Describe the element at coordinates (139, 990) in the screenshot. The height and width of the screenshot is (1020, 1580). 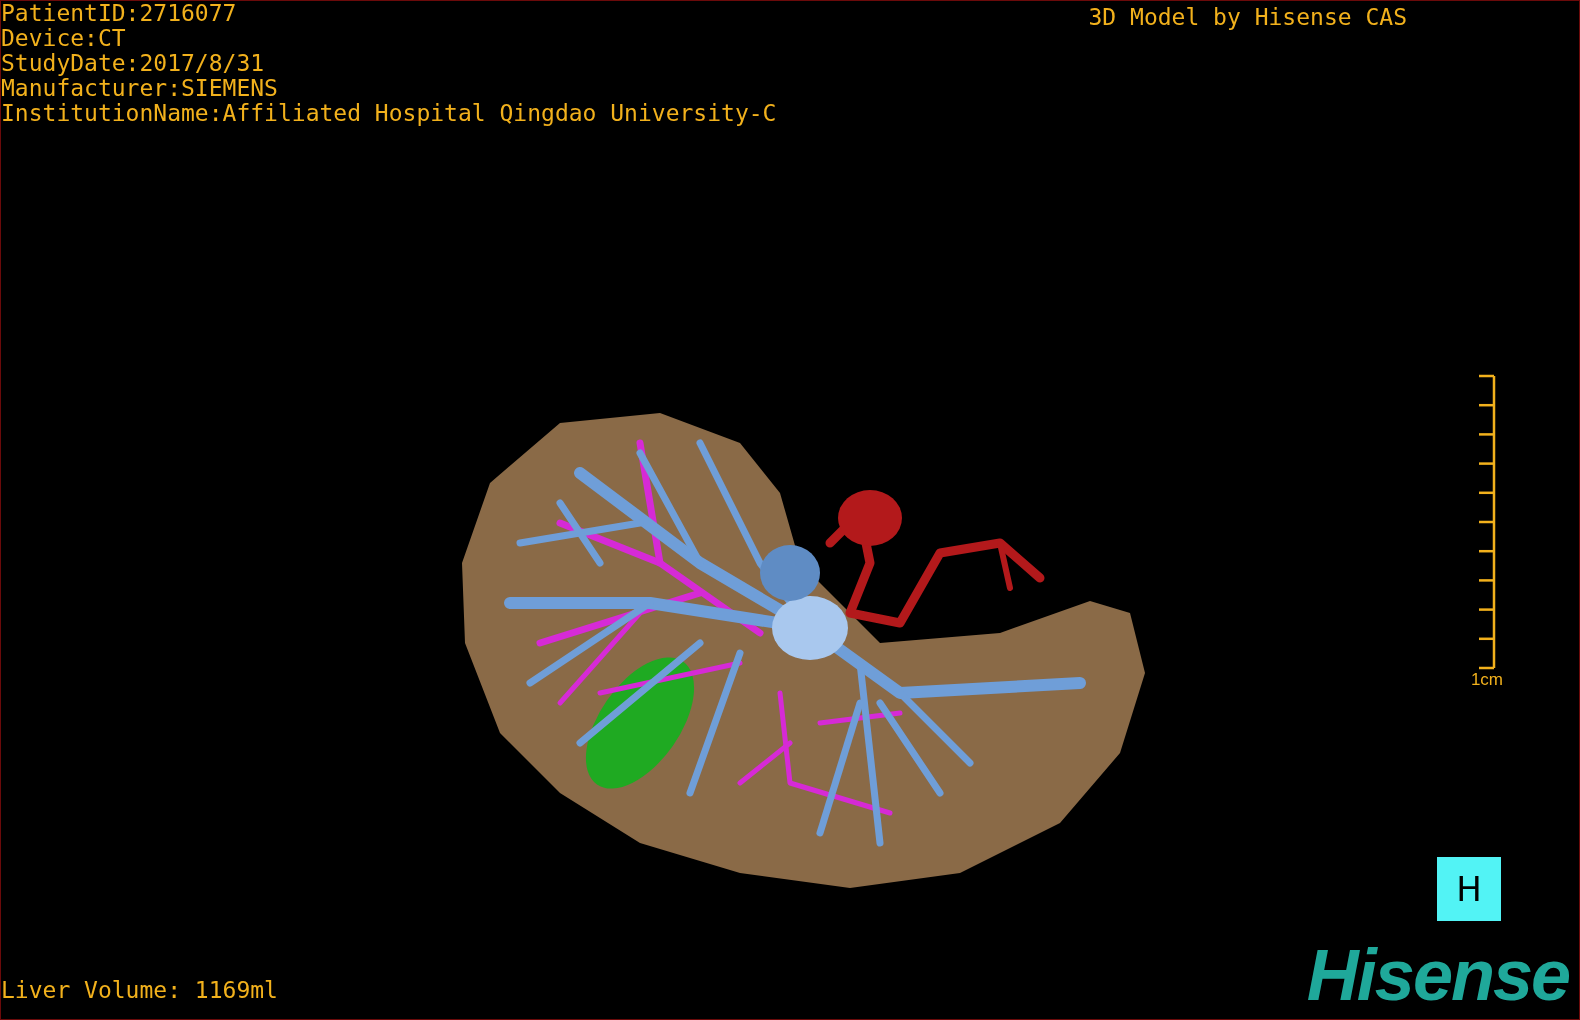
I see `liver-volume-text: Liver Volume: 1169ml` at that location.